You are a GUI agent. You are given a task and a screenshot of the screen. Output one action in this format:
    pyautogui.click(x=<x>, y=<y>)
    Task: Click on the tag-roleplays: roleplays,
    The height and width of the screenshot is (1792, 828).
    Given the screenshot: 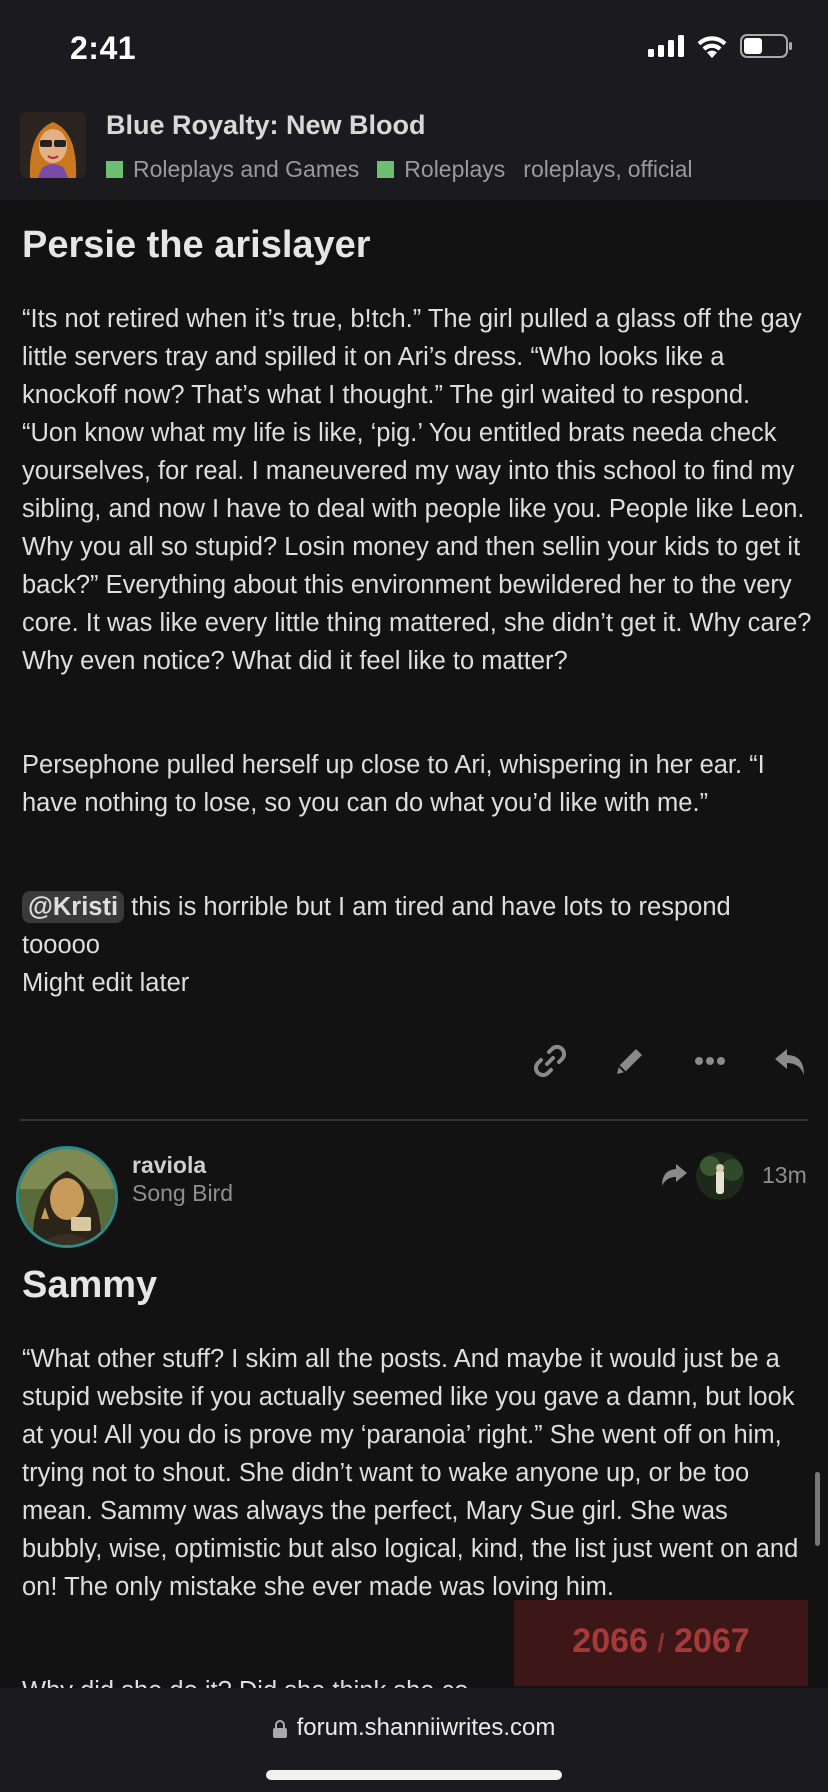 What is the action you would take?
    pyautogui.click(x=572, y=169)
    